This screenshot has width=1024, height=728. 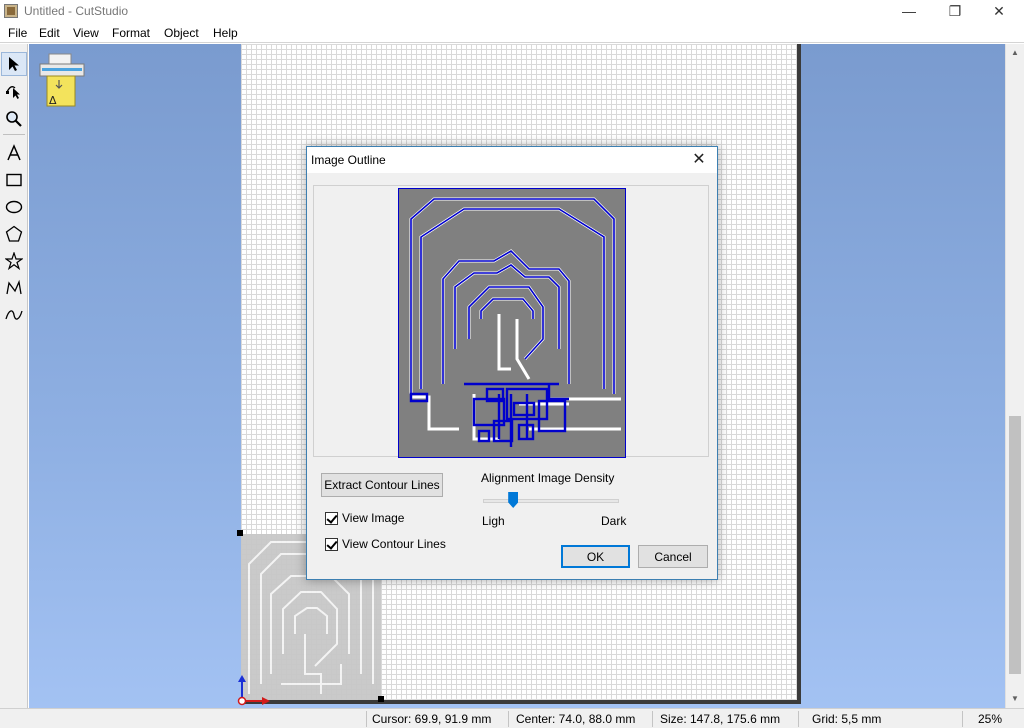 I want to click on origin-axis-icon, so click(x=253, y=690).